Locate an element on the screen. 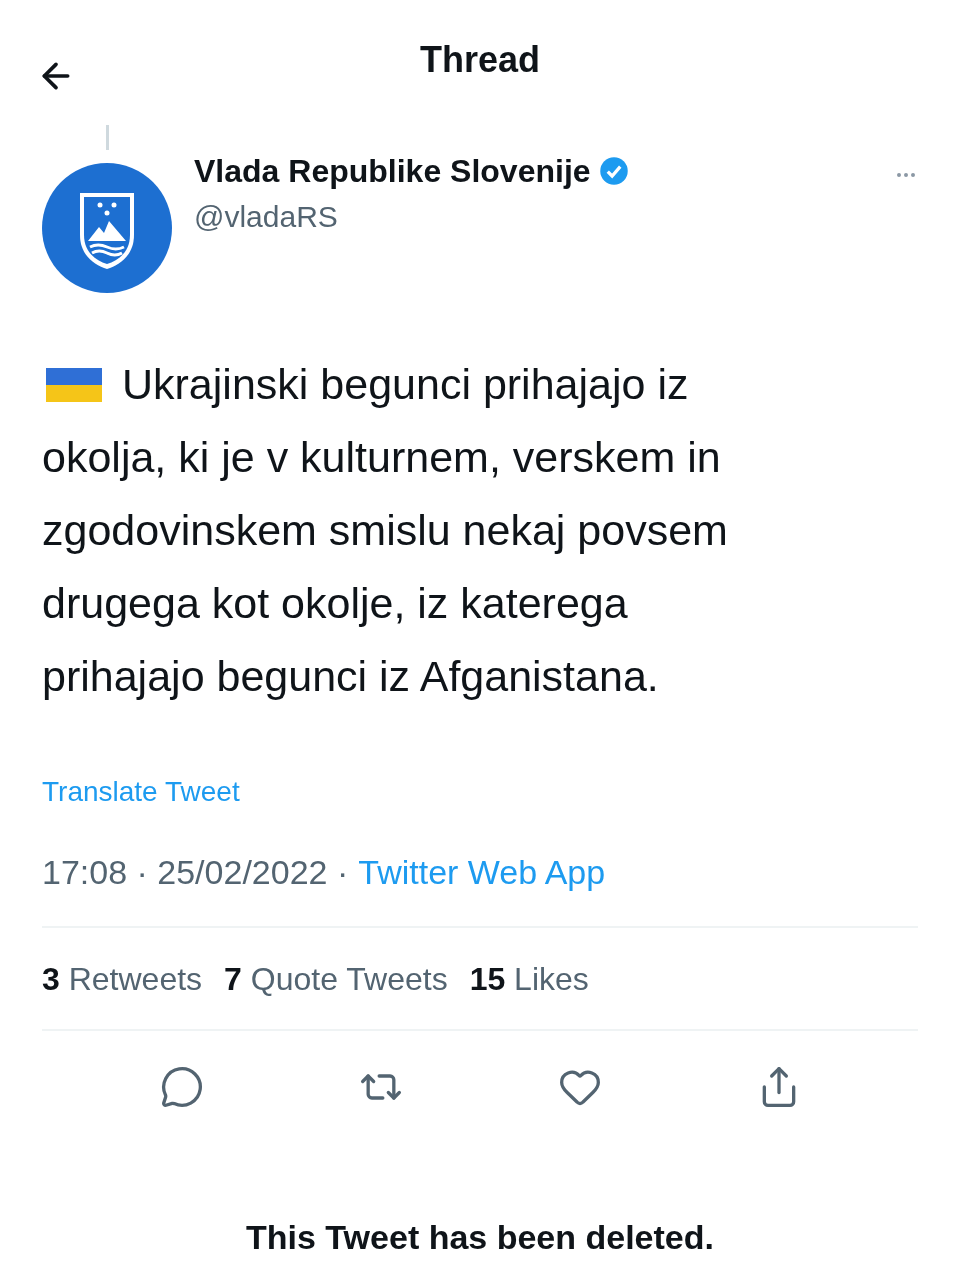 This screenshot has height=1279, width=960. stat-link: 15 Likes is located at coordinates (529, 979).